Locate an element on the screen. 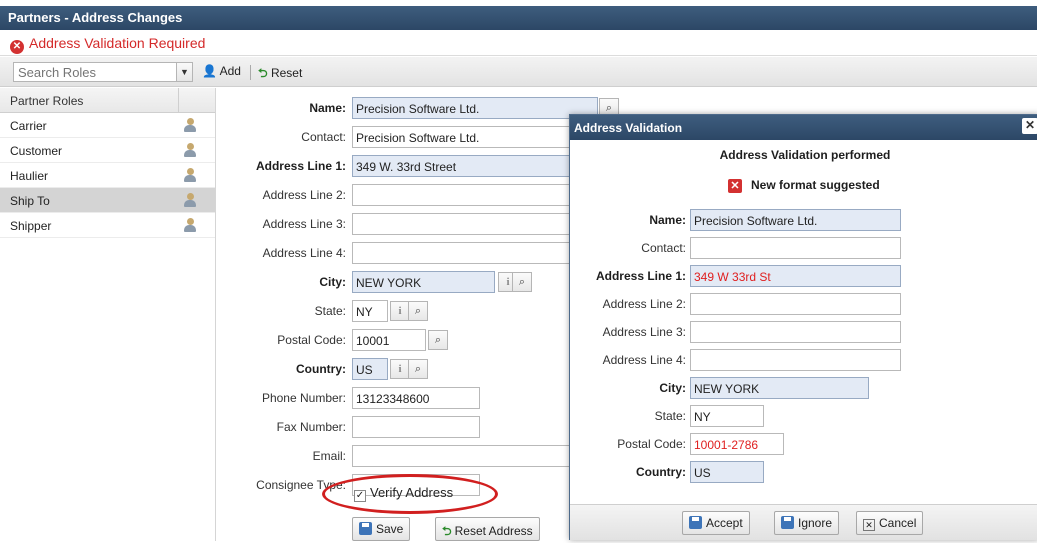 Image resolution: width=1037 pixels, height=543 pixels. dialog-city-field: NEW YORK is located at coordinates (779, 388).